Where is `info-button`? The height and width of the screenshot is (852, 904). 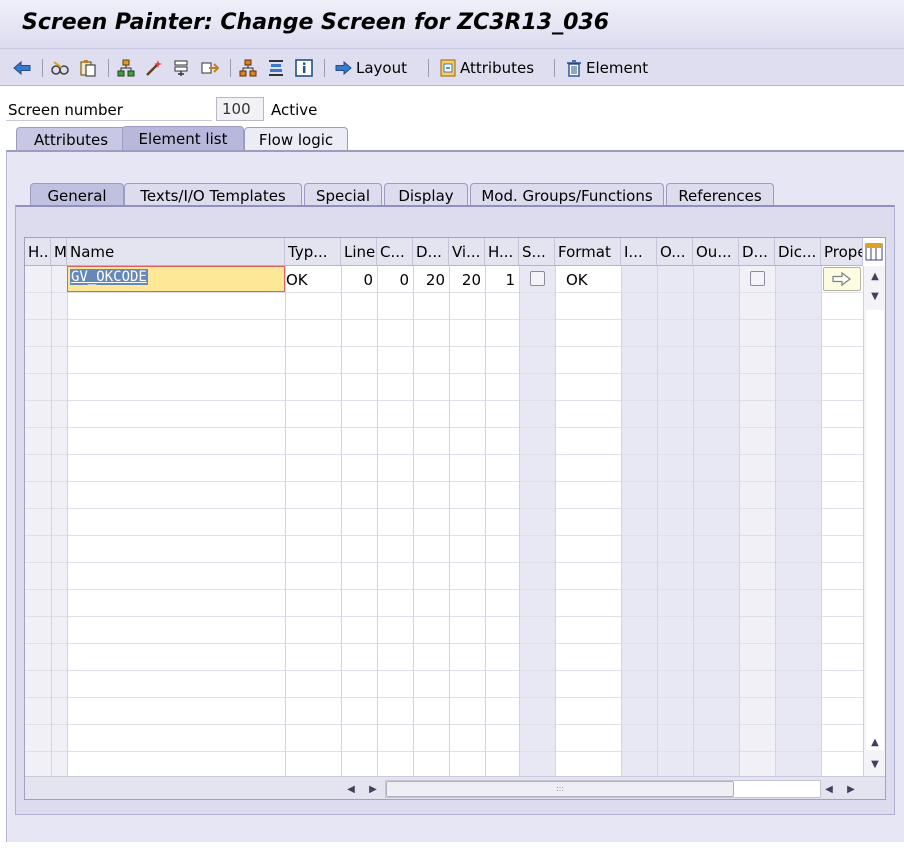 info-button is located at coordinates (304, 68).